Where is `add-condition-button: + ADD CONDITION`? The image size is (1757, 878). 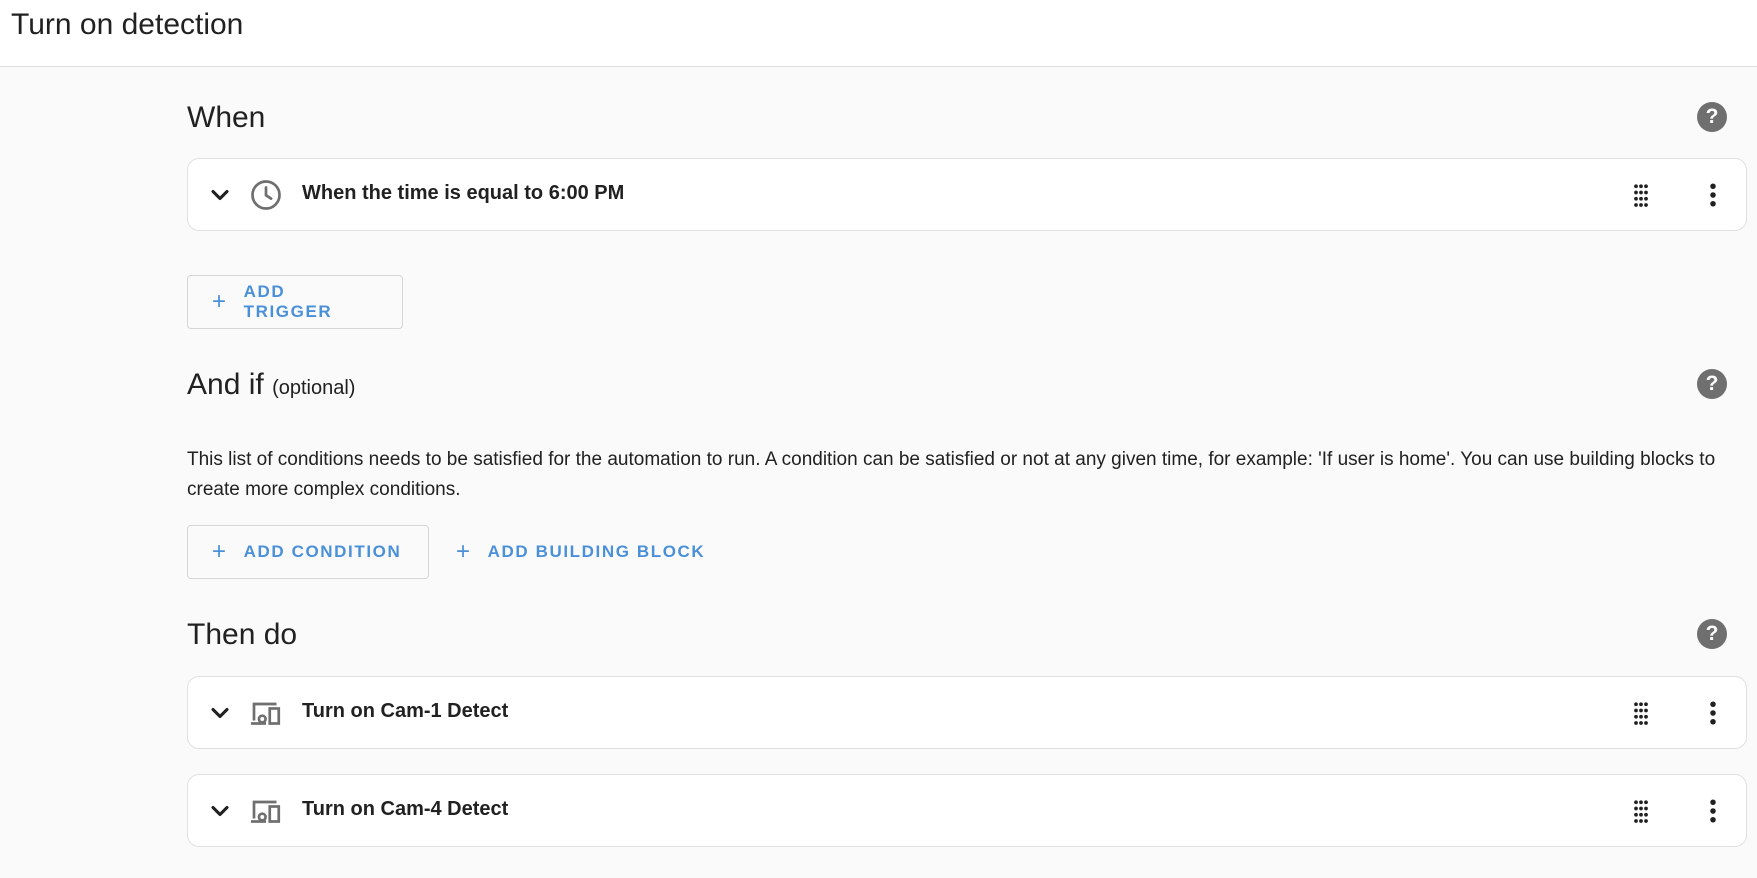 add-condition-button: + ADD CONDITION is located at coordinates (308, 552).